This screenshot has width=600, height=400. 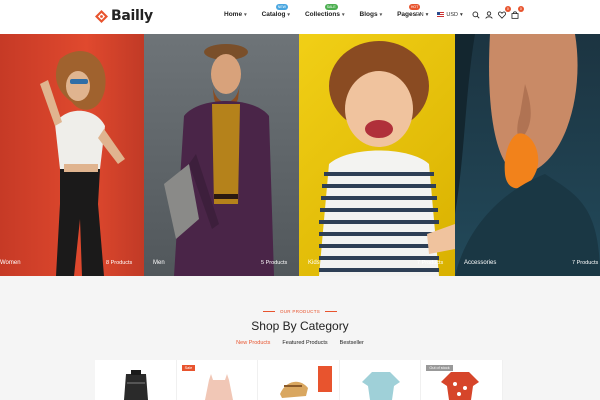 I want to click on kids-model-image, so click(x=387, y=158).